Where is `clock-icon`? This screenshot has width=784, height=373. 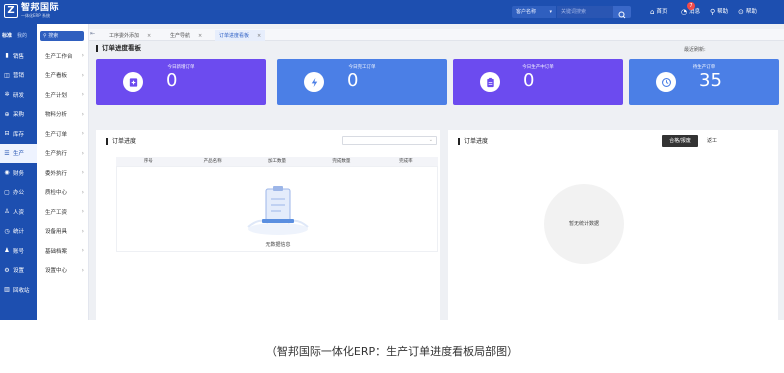
clock-icon is located at coordinates (666, 82).